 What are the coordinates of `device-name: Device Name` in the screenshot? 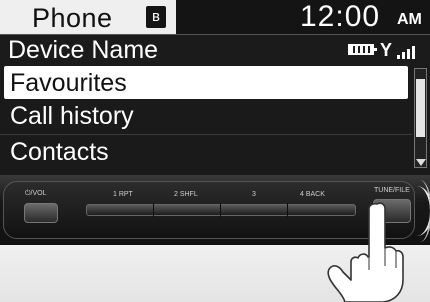 It's located at (83, 50).